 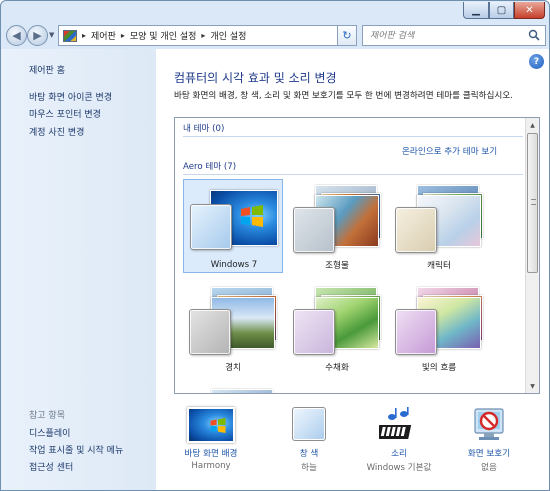 I want to click on change-account-picture-link: 계정 사진 변경, so click(x=56, y=131).